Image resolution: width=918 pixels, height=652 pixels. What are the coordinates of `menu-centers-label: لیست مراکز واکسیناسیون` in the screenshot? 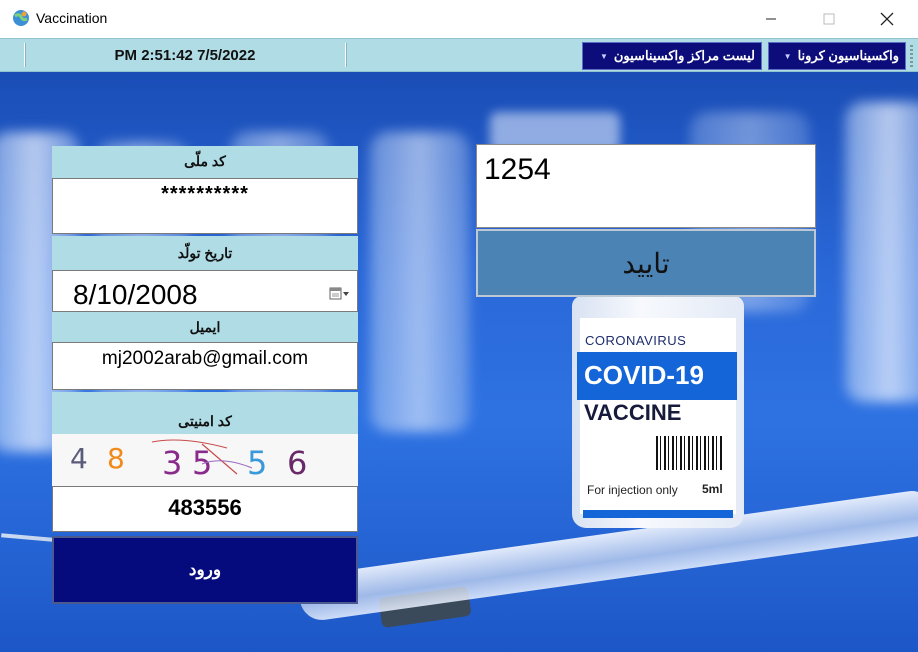 It's located at (684, 55).